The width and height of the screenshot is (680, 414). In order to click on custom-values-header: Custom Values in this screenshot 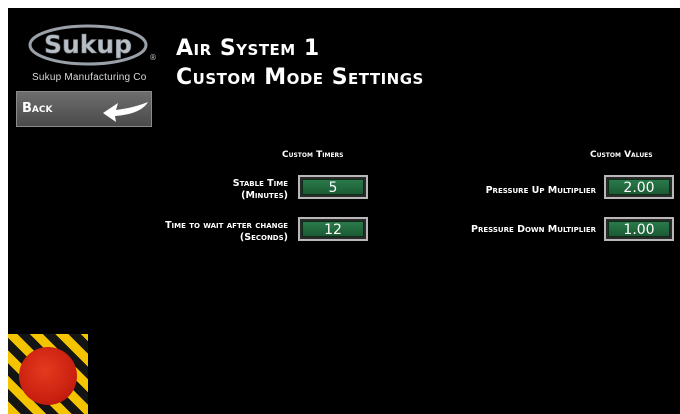, I will do `click(621, 155)`.